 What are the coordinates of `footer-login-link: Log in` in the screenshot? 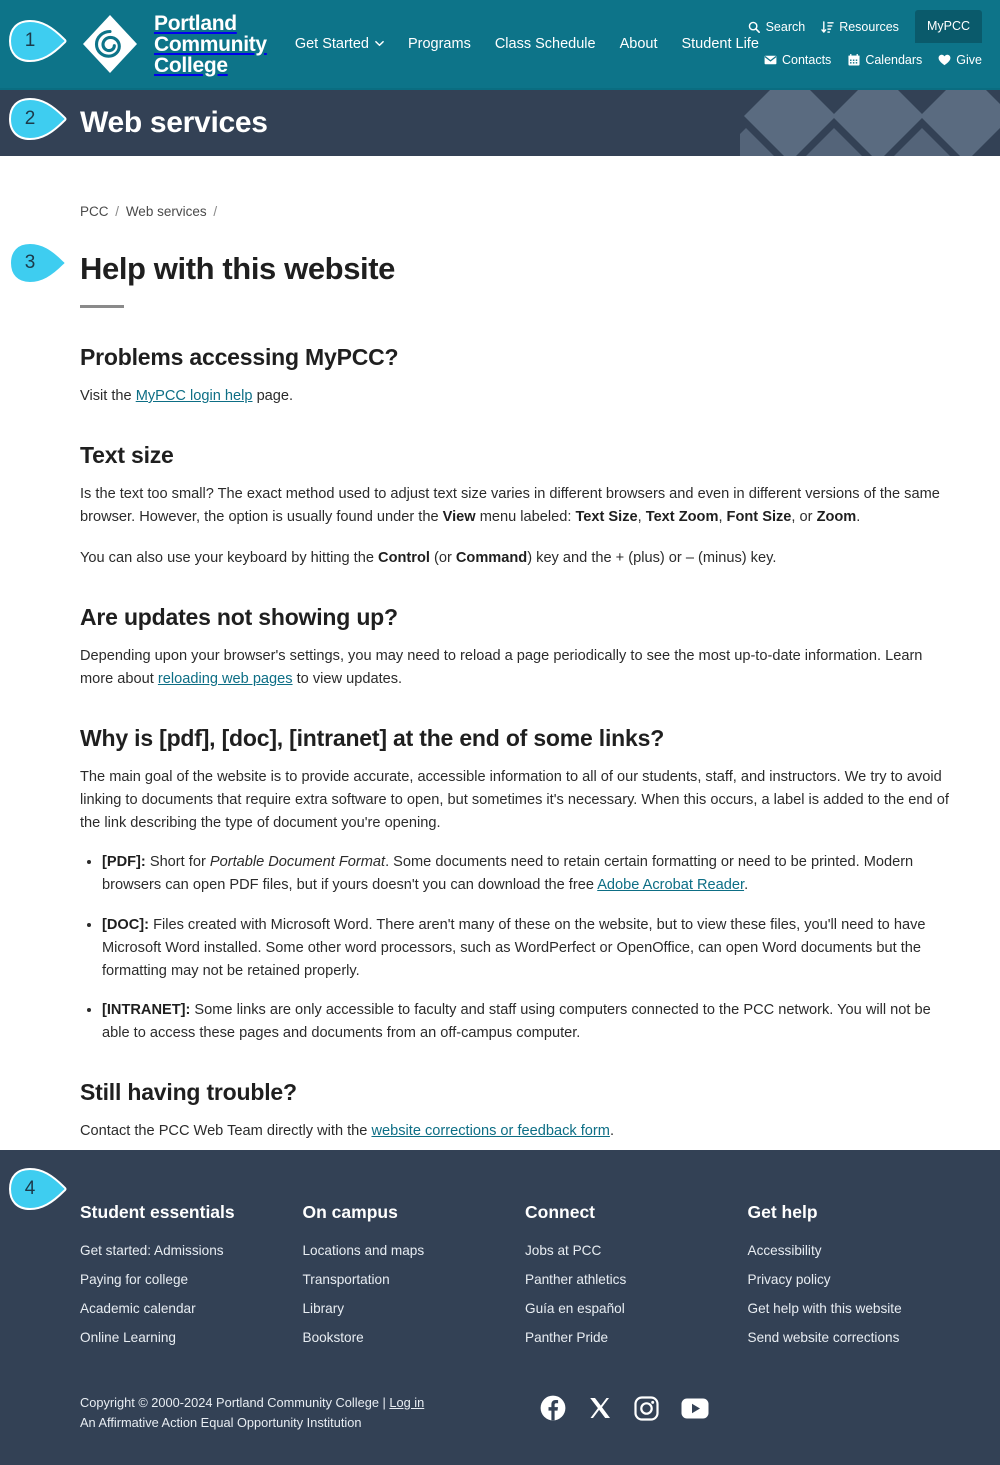 It's located at (406, 1402).